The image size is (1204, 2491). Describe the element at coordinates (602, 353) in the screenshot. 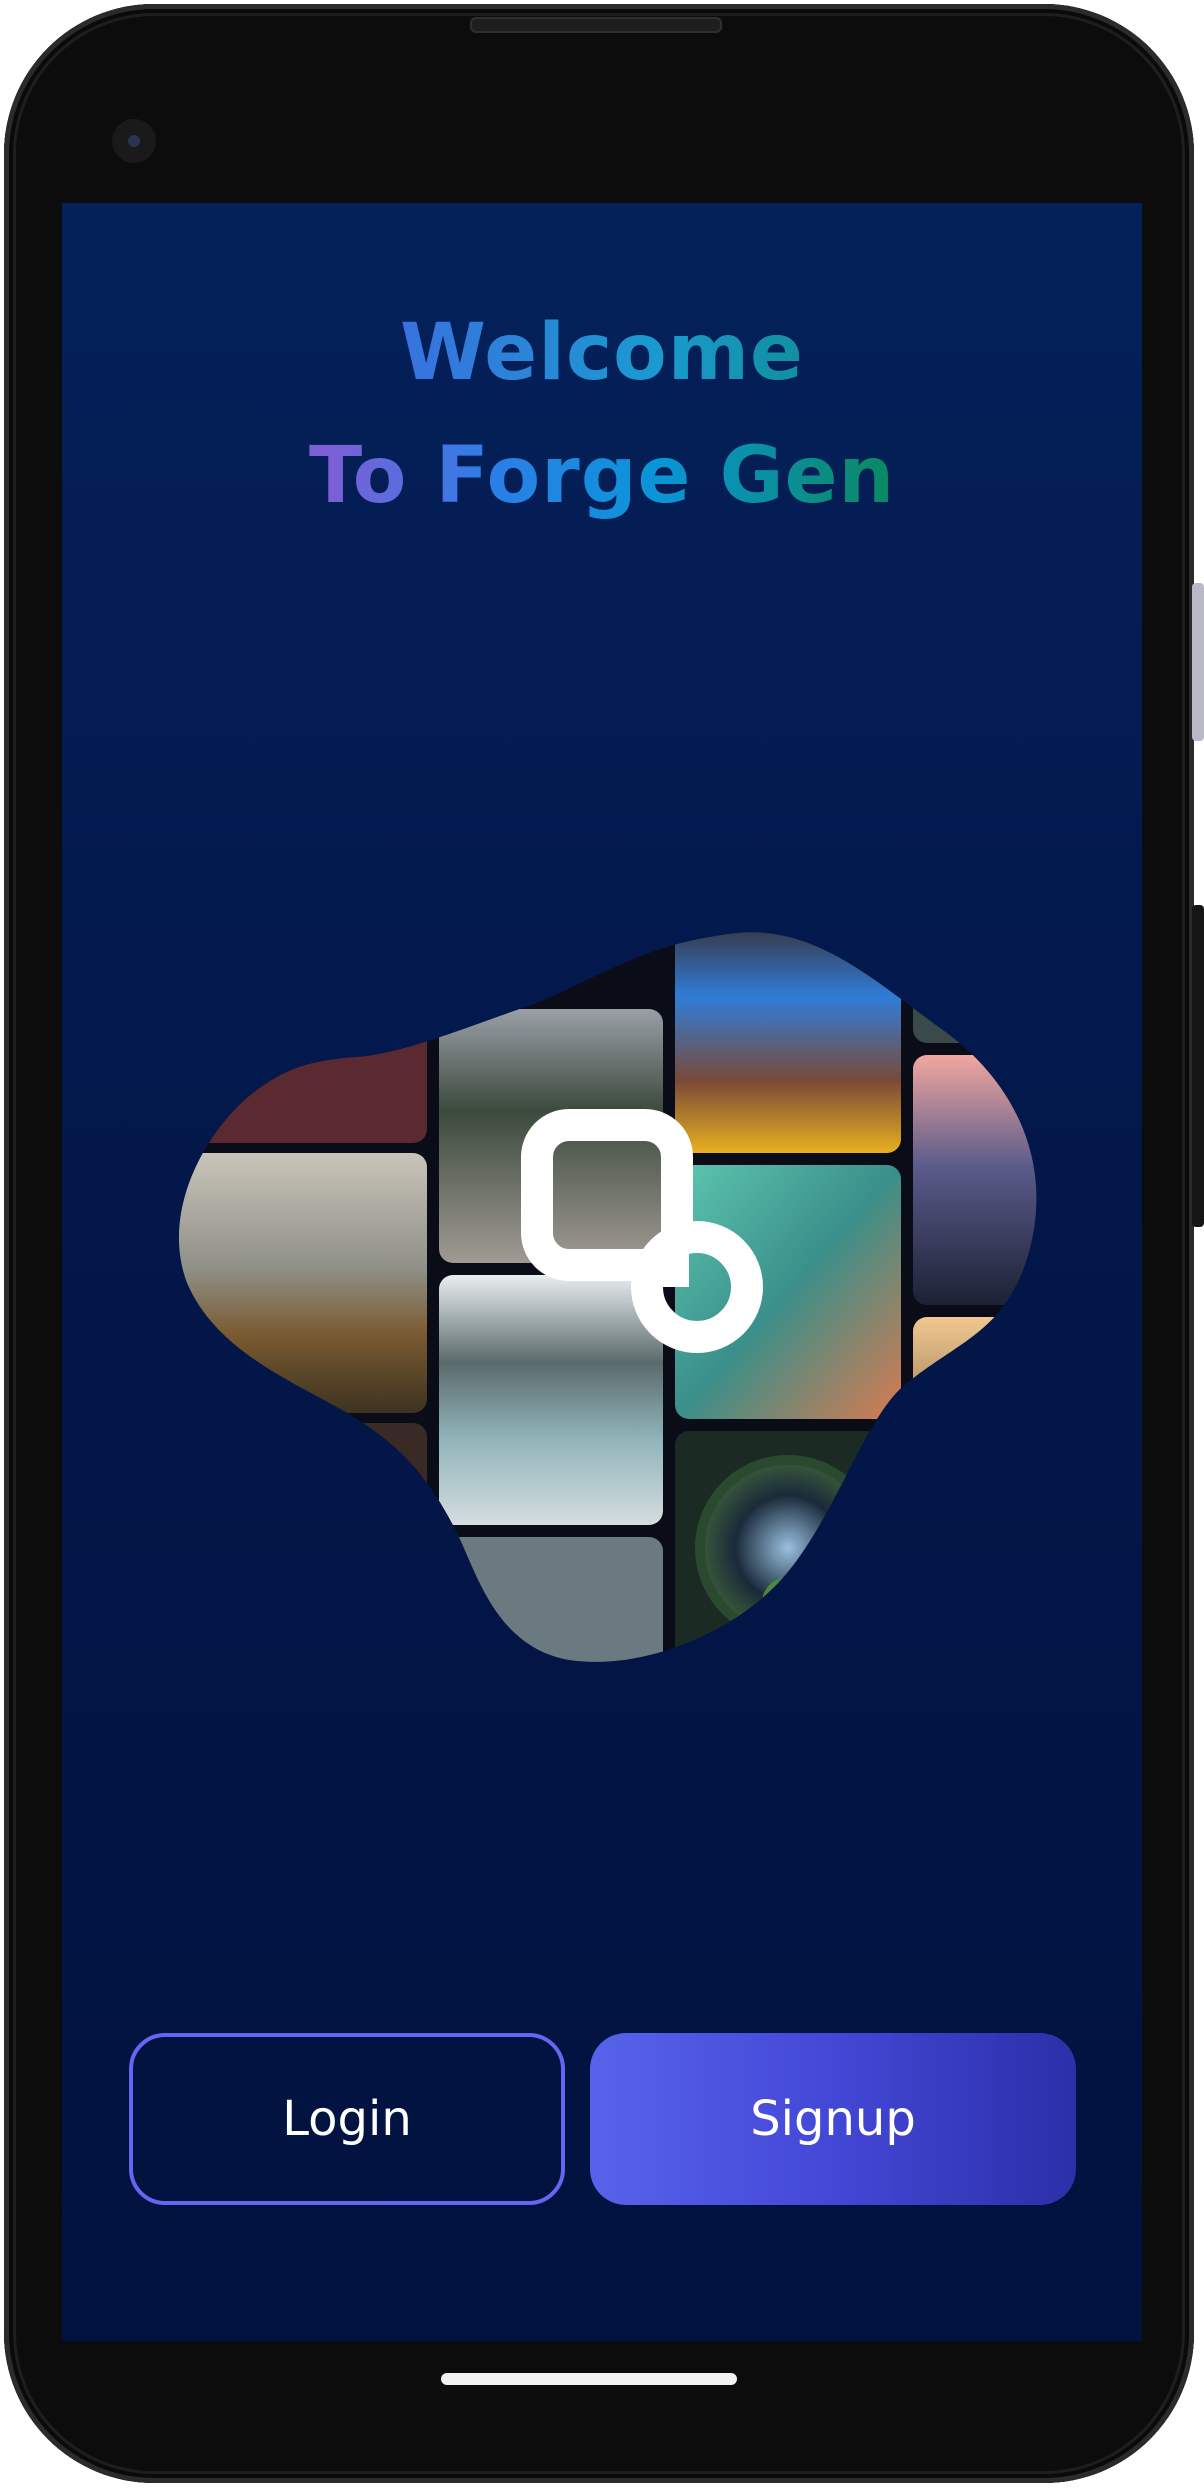

I see `welcome-title: Welcome` at that location.